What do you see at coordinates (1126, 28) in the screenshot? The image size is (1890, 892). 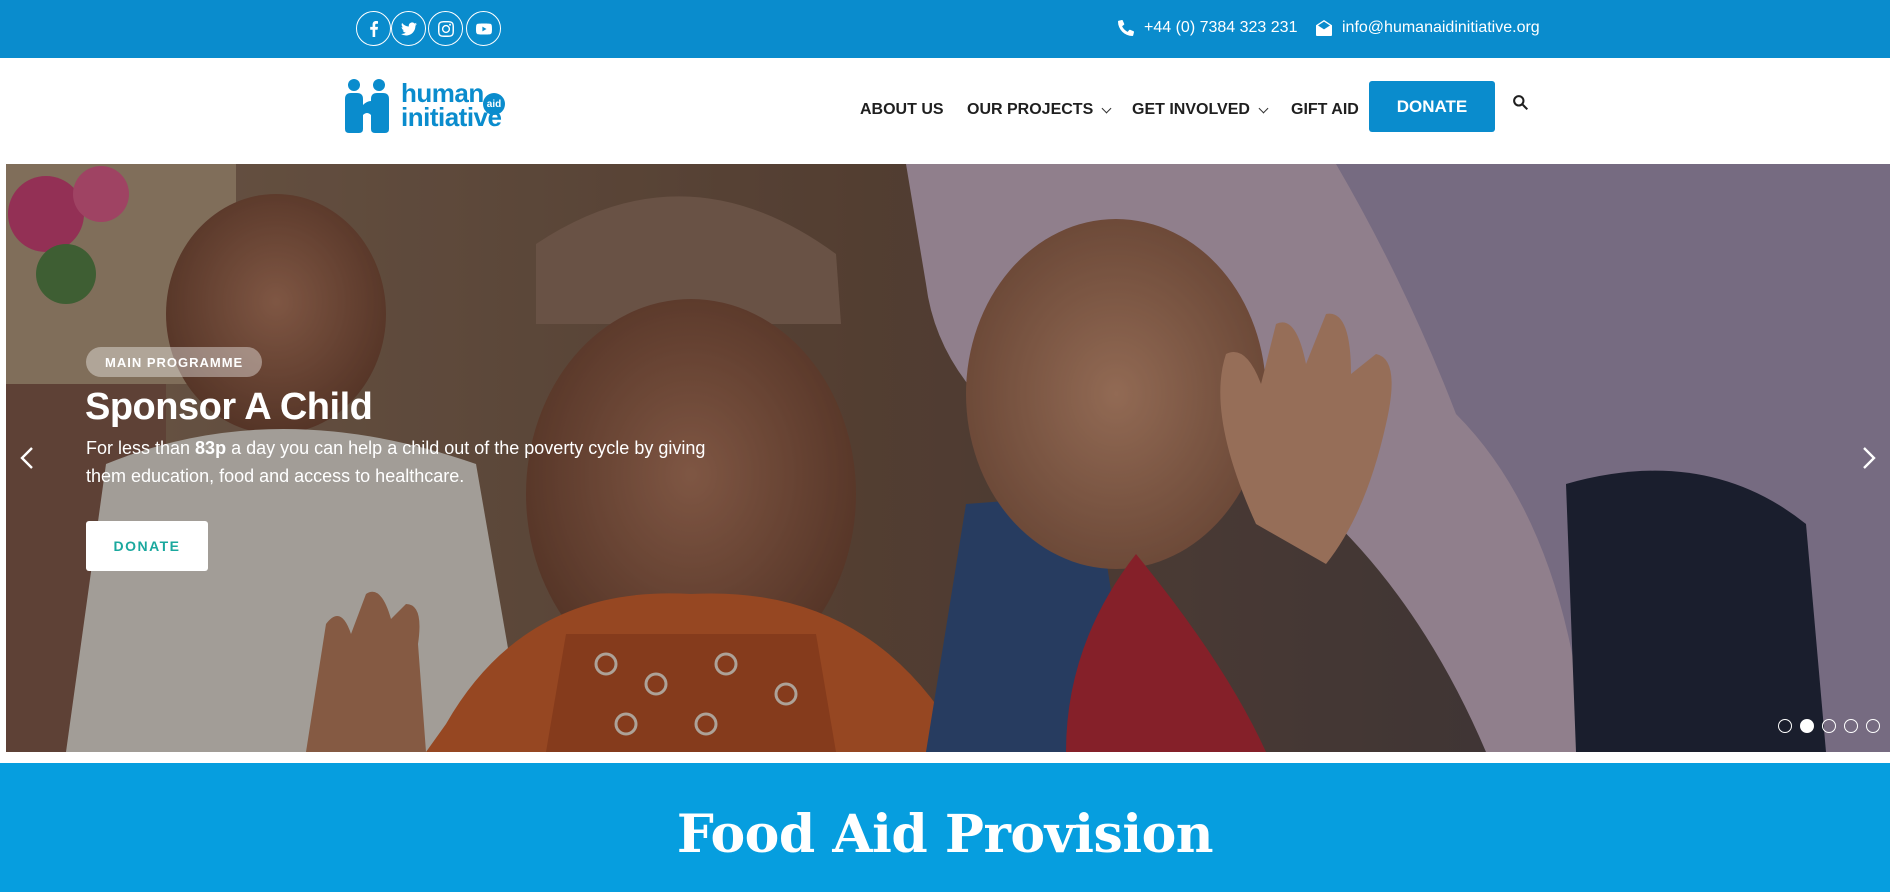 I see `phone-icon` at bounding box center [1126, 28].